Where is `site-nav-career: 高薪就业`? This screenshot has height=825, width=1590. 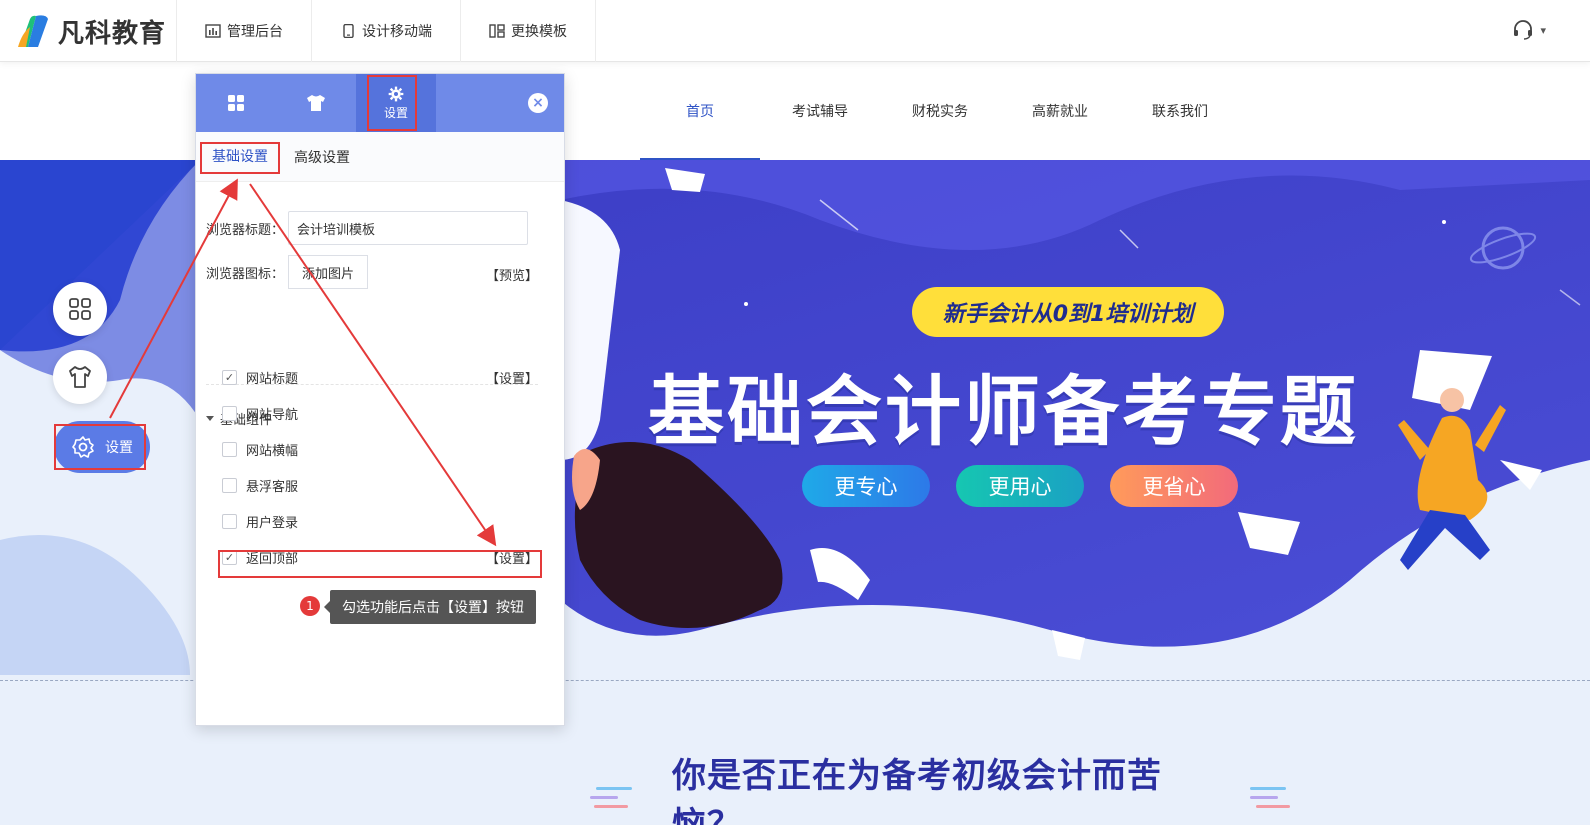 site-nav-career: 高薪就业 is located at coordinates (1060, 111).